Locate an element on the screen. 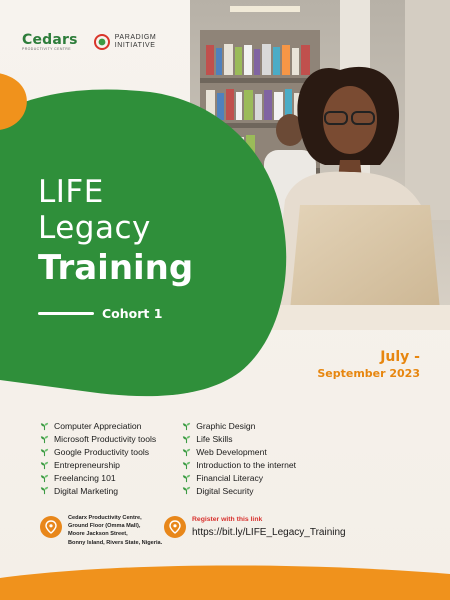 The width and height of the screenshot is (450, 600). cedars-tagline: PRODUCTIVITY CENTRE is located at coordinates (46, 49).